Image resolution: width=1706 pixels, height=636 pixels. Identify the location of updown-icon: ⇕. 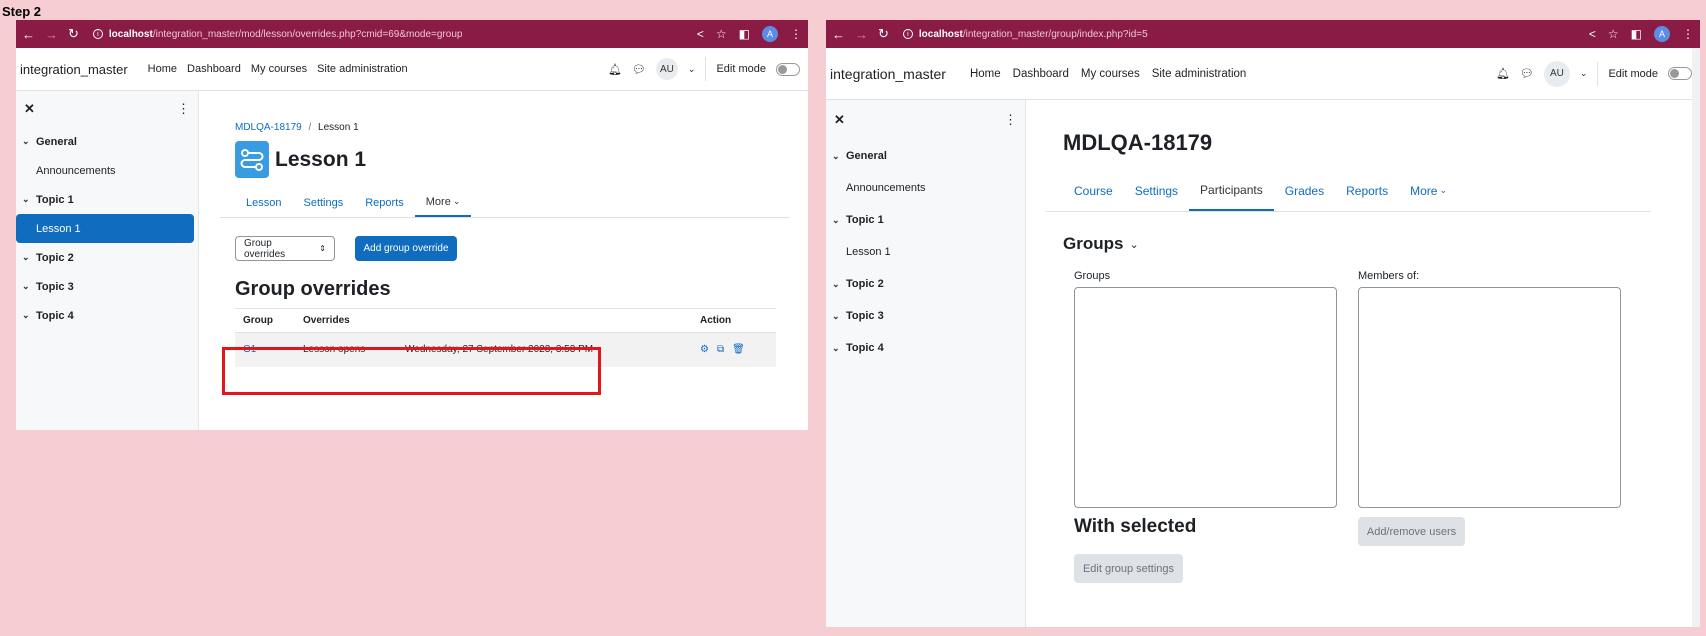
(322, 248).